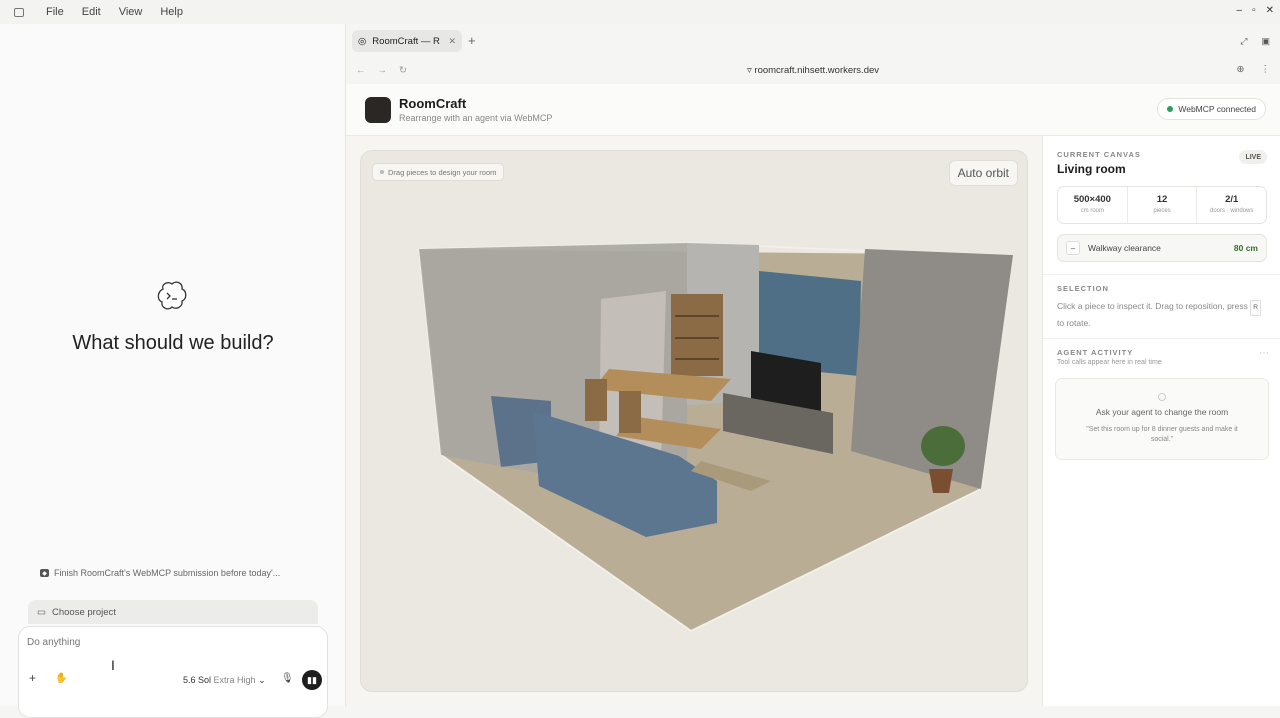  What do you see at coordinates (1162, 412) in the screenshot?
I see `empty-title: Ask your agent to change the room` at bounding box center [1162, 412].